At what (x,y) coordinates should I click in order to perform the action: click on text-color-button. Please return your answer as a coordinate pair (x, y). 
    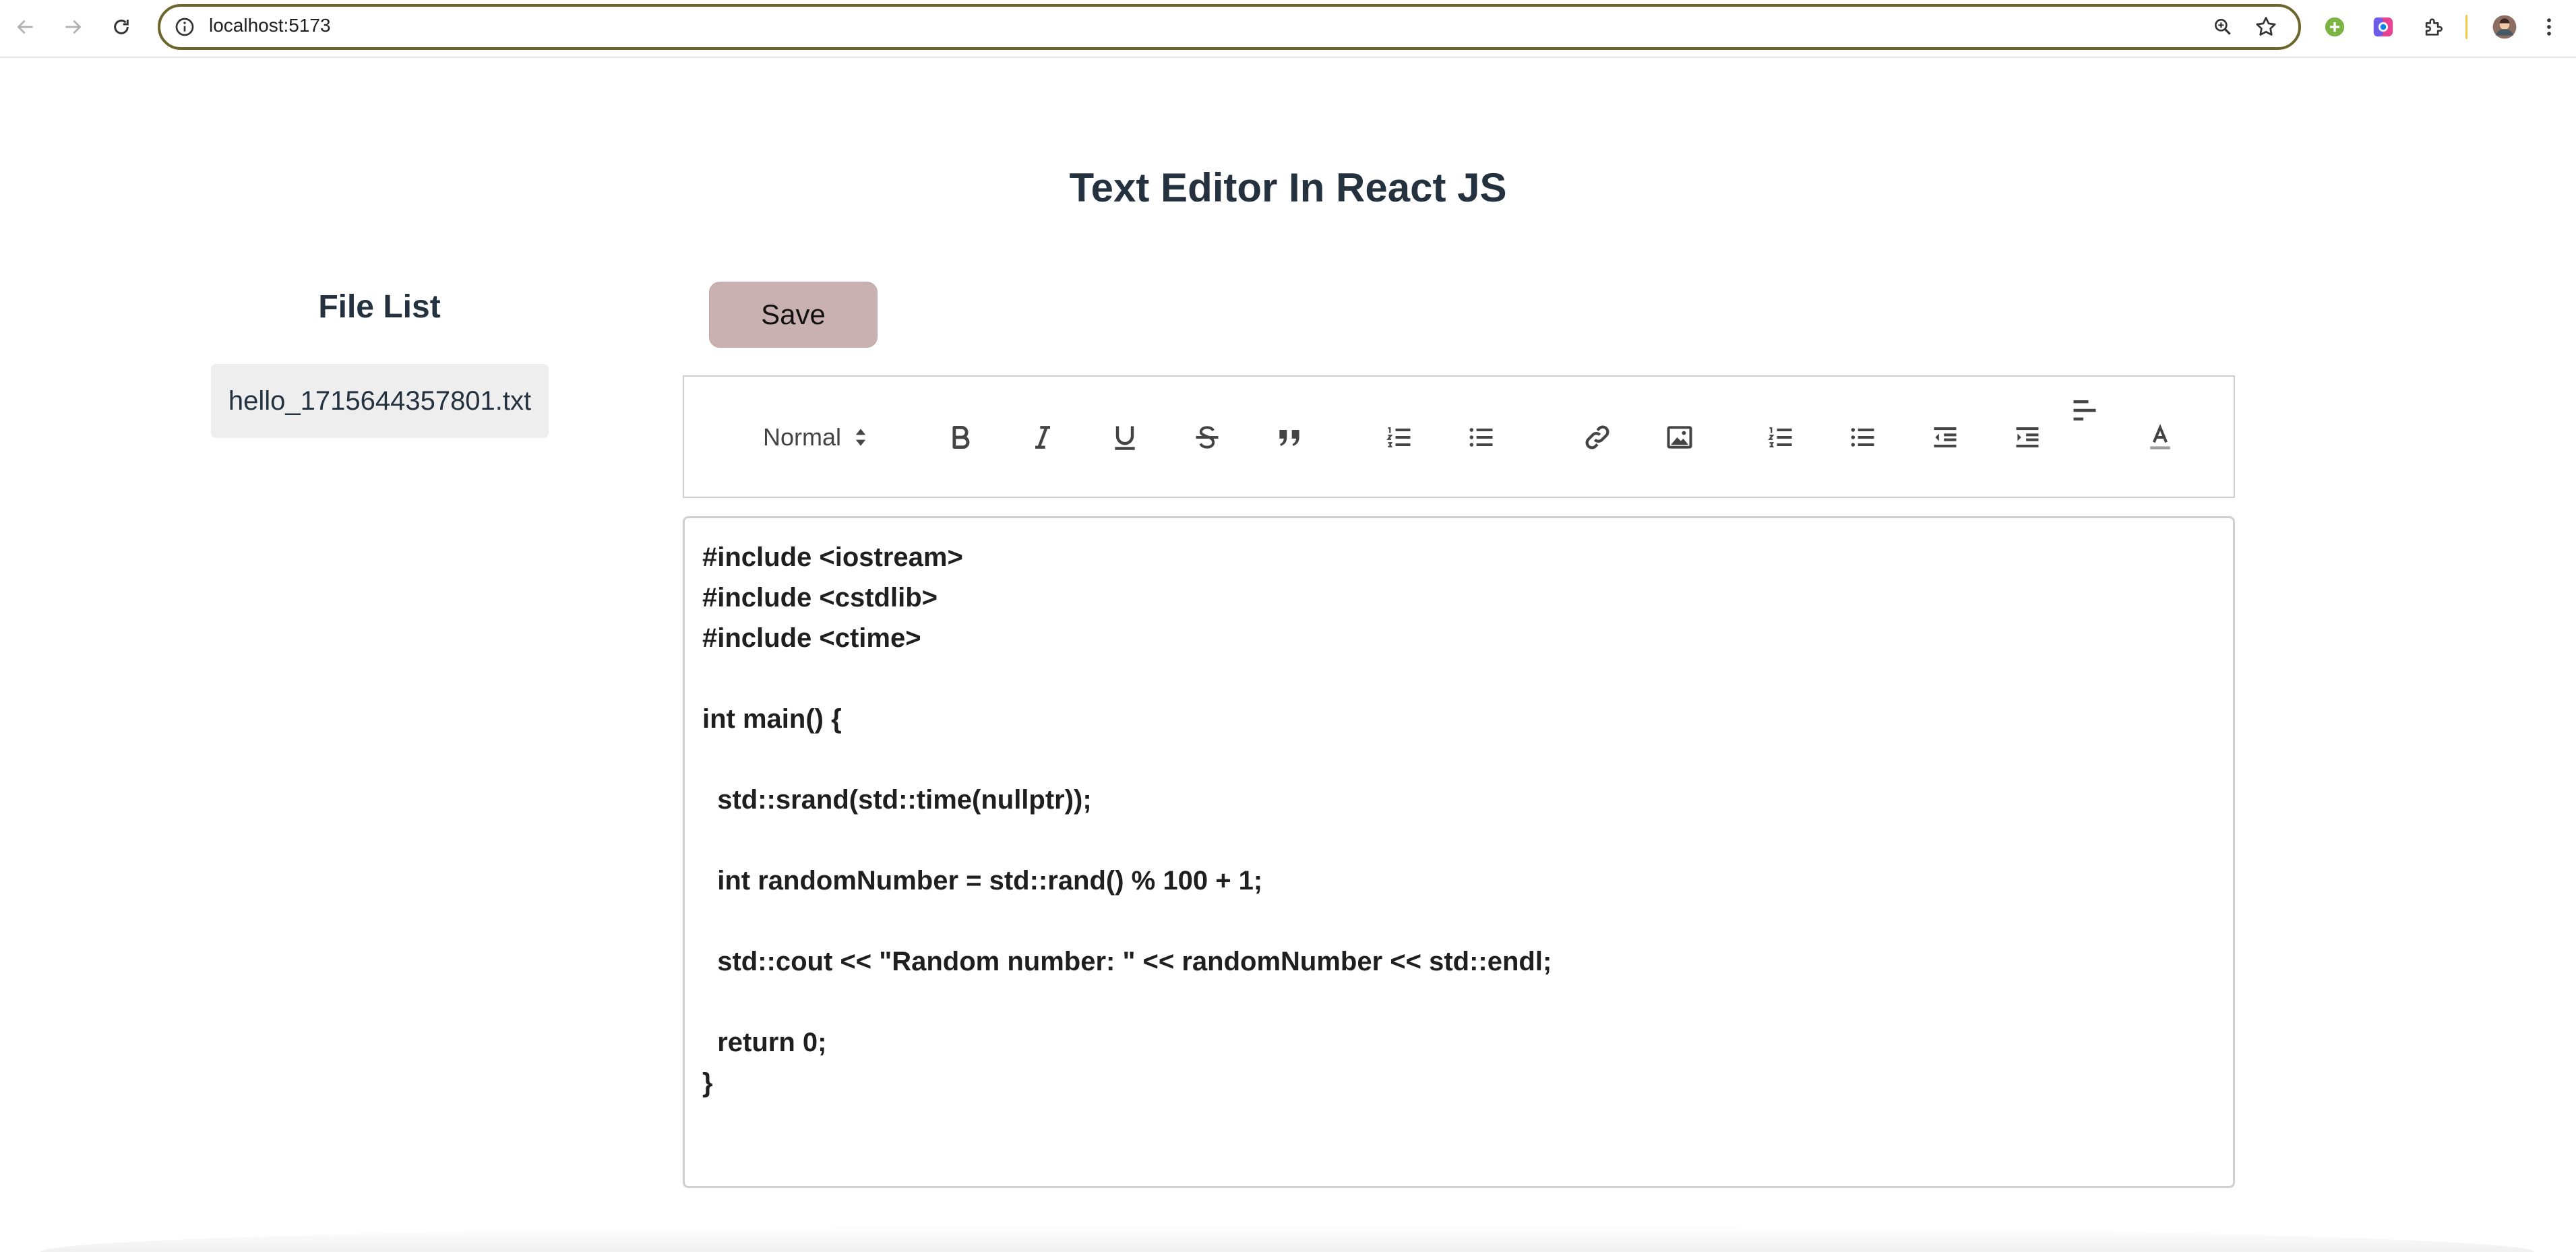
    Looking at the image, I should click on (2160, 437).